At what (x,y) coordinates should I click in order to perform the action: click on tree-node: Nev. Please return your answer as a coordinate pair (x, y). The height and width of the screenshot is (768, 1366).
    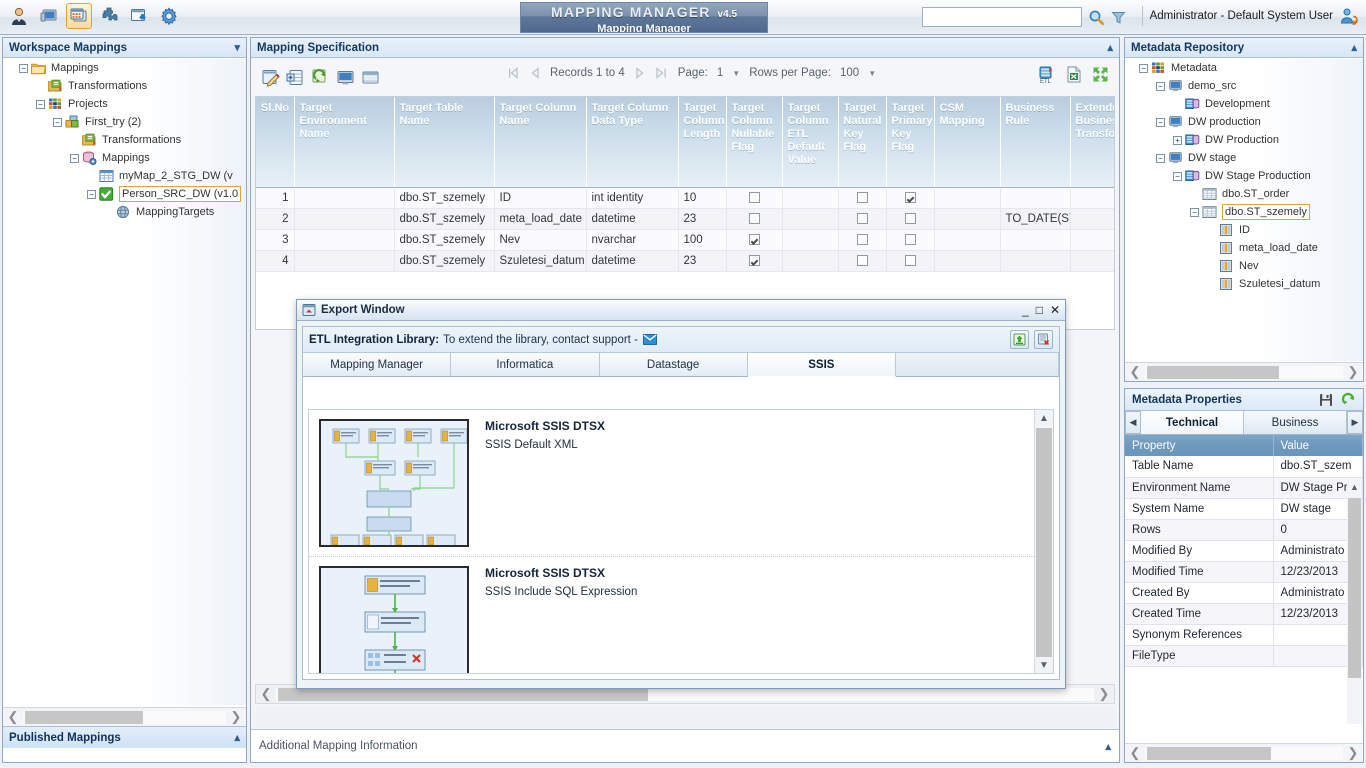
    Looking at the image, I should click on (1244, 266).